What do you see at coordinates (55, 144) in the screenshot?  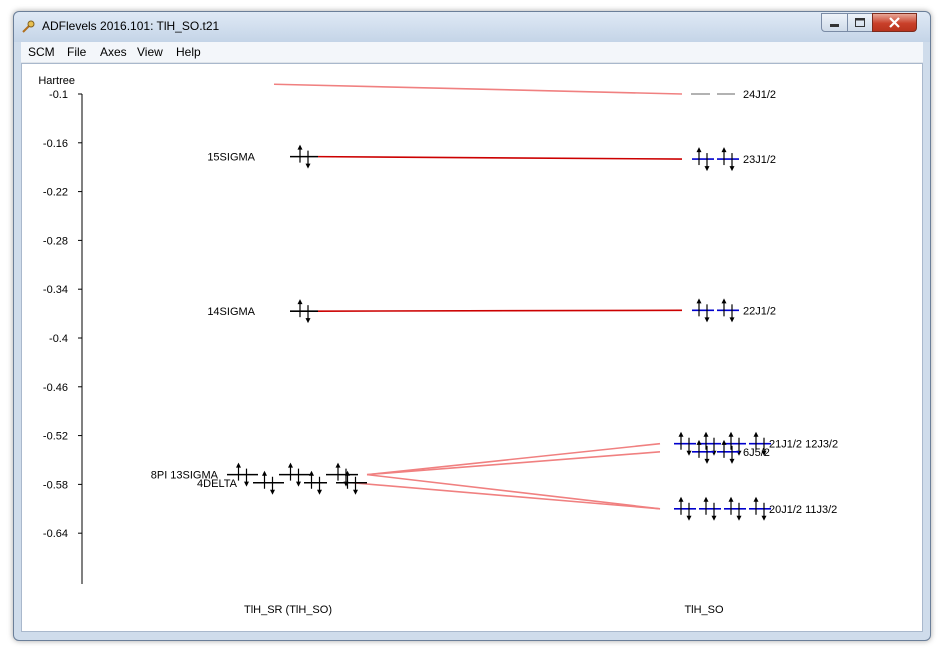 I see `y-tick-label: -0.16` at bounding box center [55, 144].